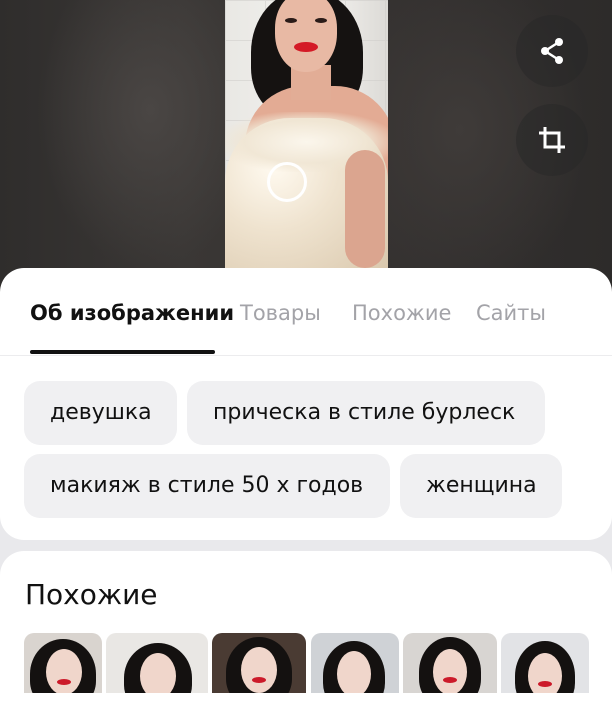 The image size is (612, 711). I want to click on tag-chip: прическа в стиле бурлеск, so click(366, 413).